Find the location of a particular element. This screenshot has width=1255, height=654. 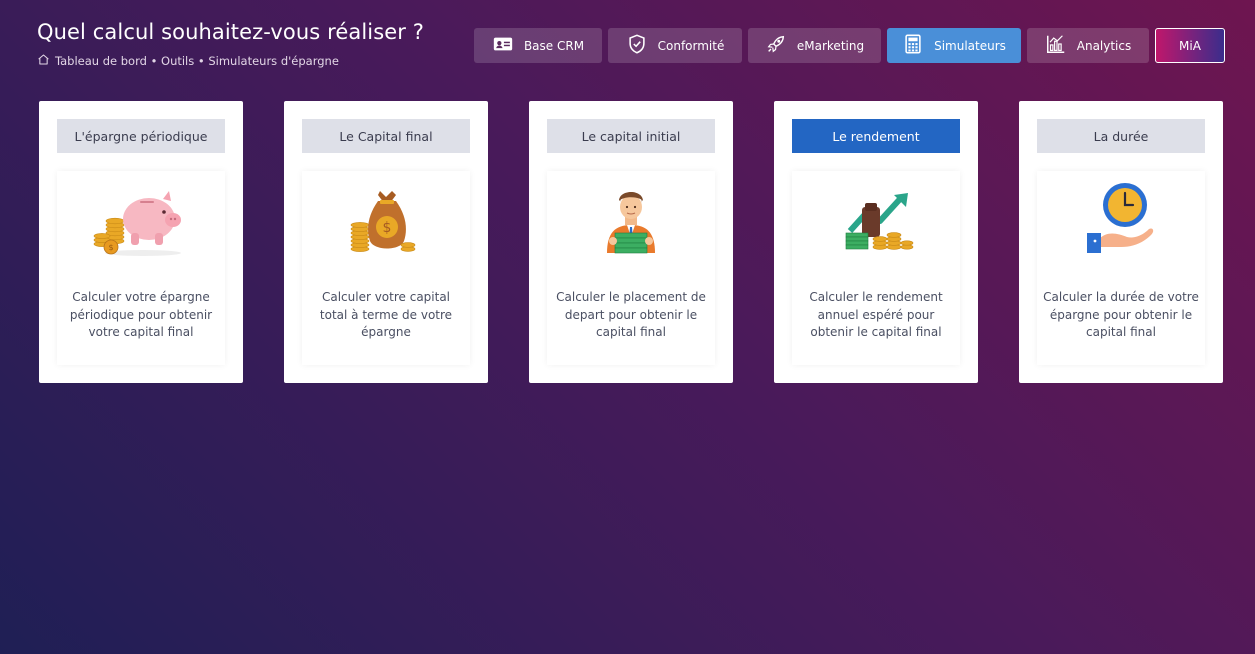

rendement-button: Le rendement is located at coordinates (876, 136).